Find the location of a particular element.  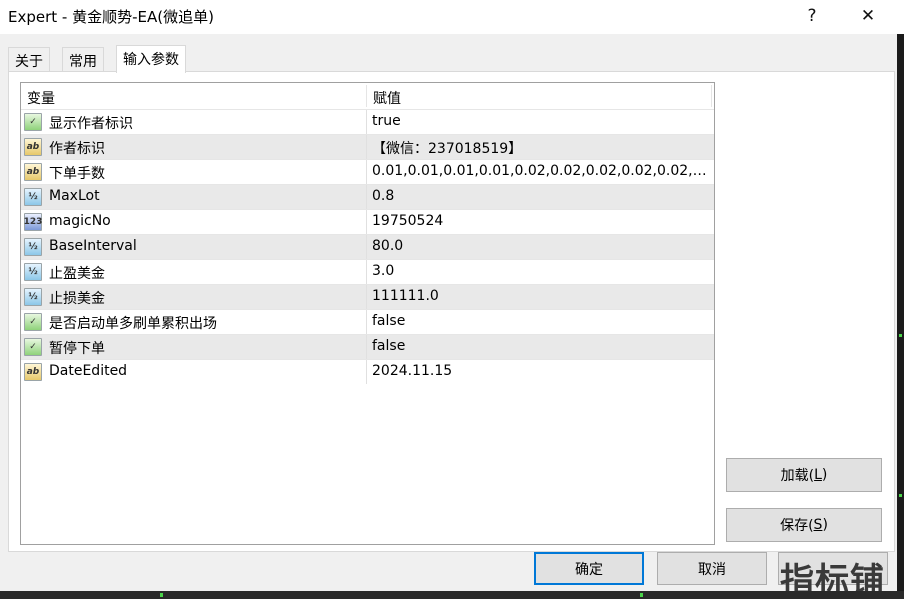

load-button: 加载(L) is located at coordinates (804, 475).